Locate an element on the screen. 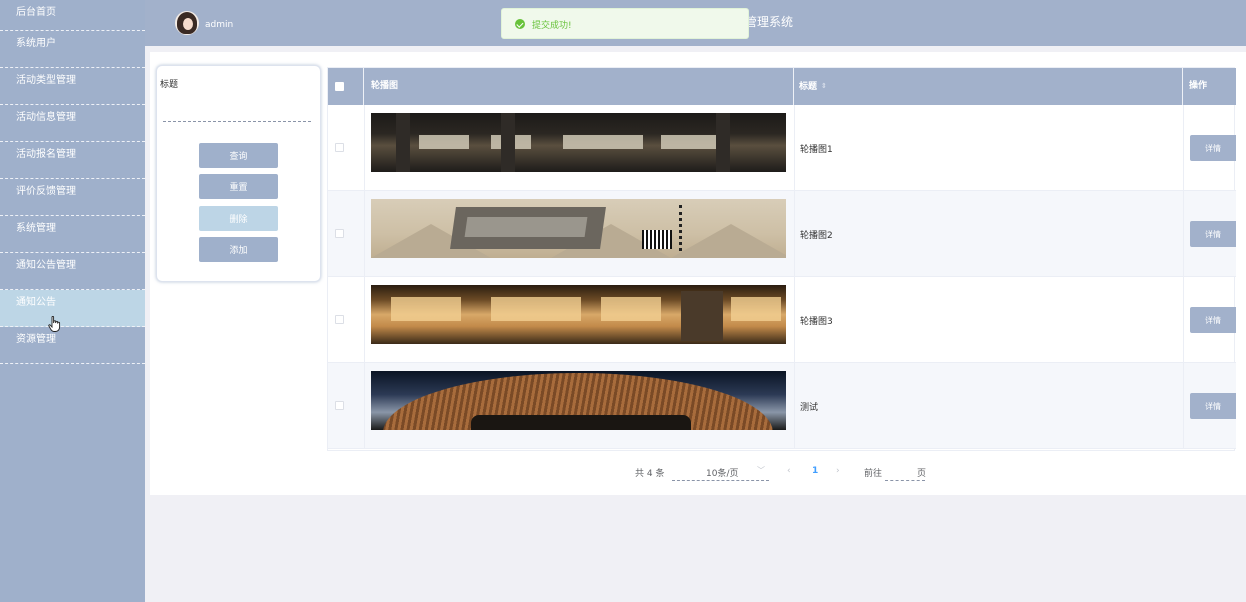 The height and width of the screenshot is (602, 1246). sidebar-item-resources: 资源管理 is located at coordinates (72, 345).